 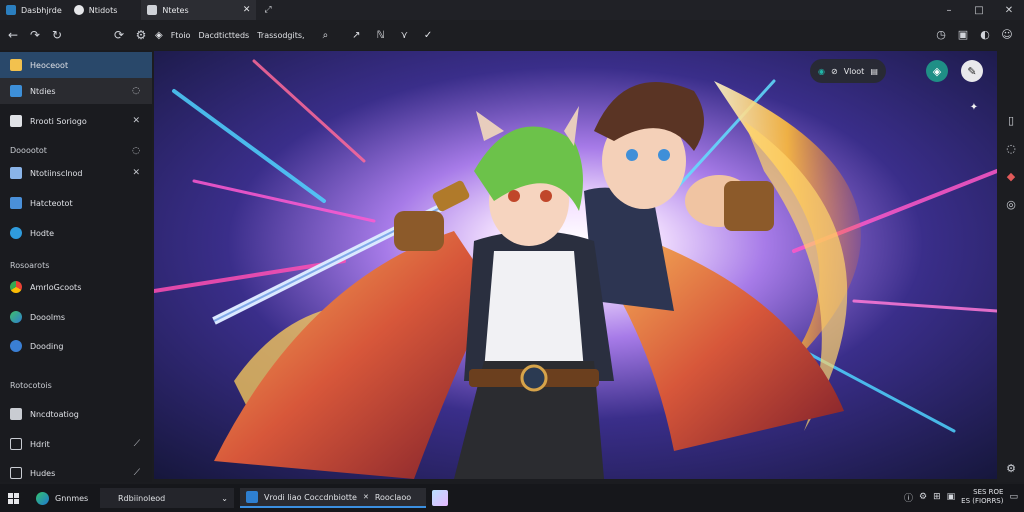 What do you see at coordinates (908, 497) in the screenshot?
I see `info-icon: ⓘ` at bounding box center [908, 497].